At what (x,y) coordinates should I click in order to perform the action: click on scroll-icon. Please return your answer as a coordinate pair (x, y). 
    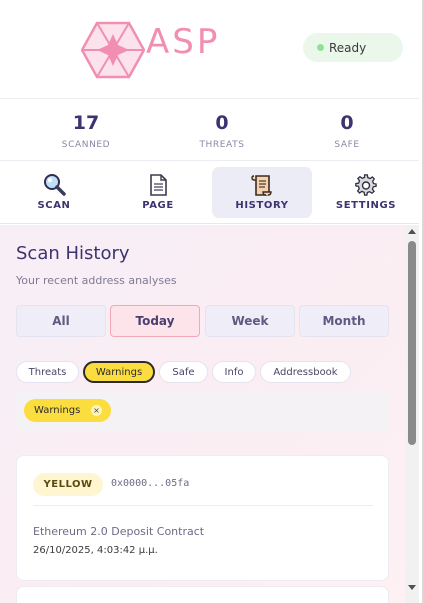
    Looking at the image, I should click on (261, 185).